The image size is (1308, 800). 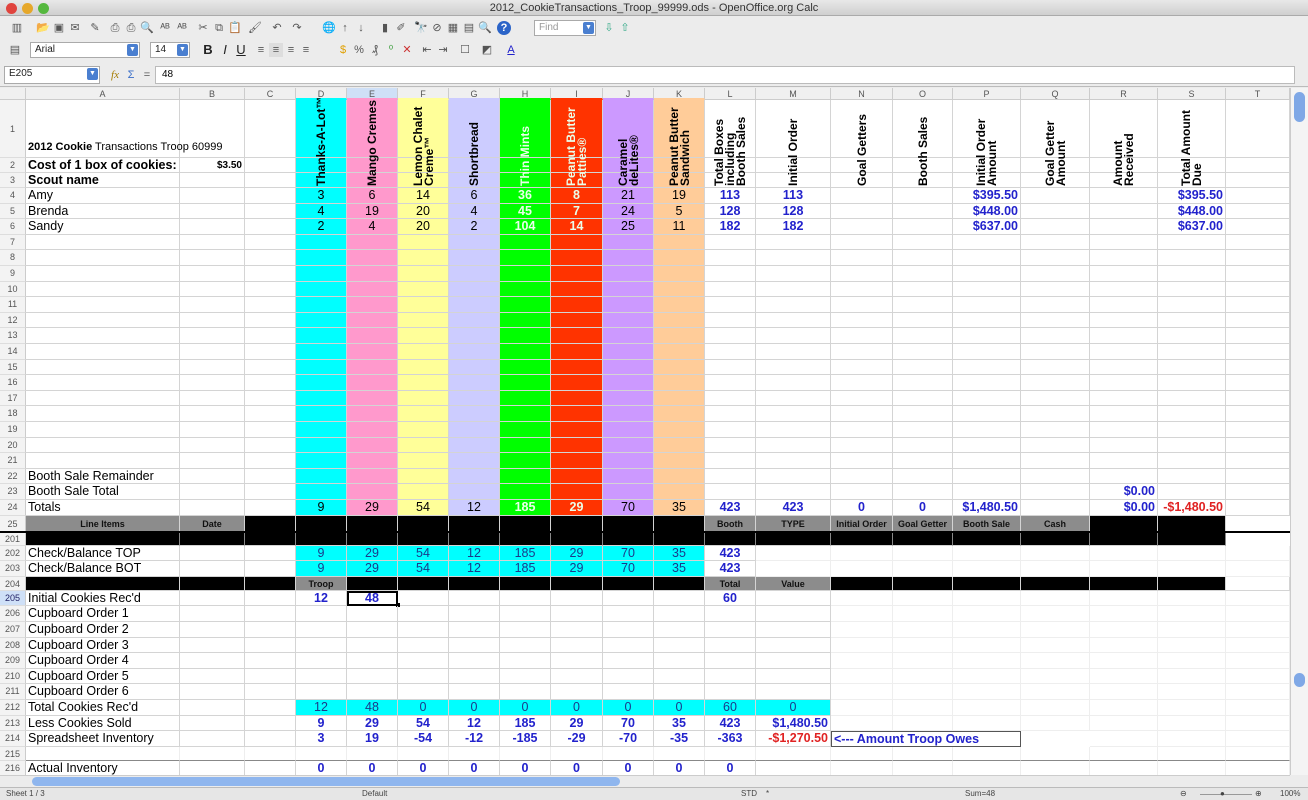 I want to click on column-header-C: C, so click(x=270, y=94).